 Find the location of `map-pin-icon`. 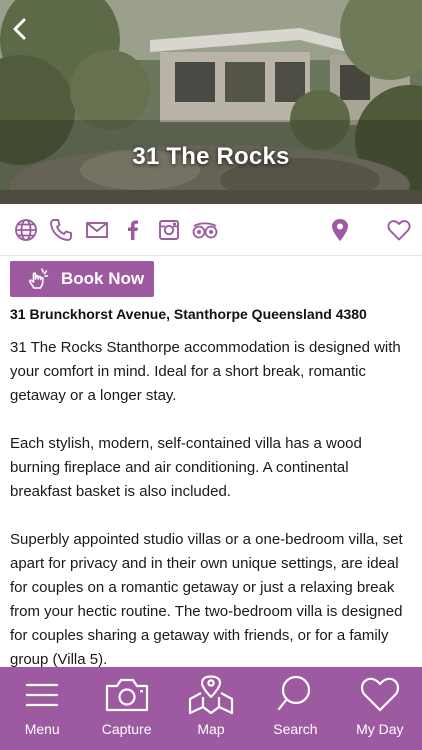

map-pin-icon is located at coordinates (340, 230).